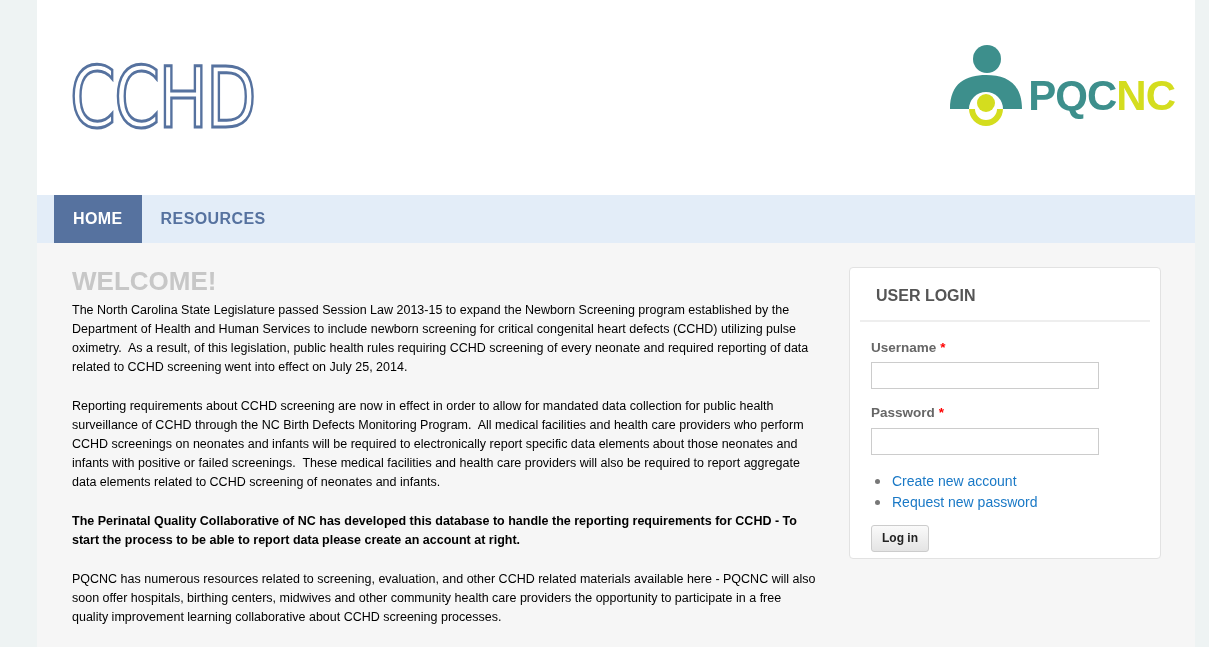 The image size is (1209, 647). What do you see at coordinates (965, 502) in the screenshot?
I see `link: Request new password` at bounding box center [965, 502].